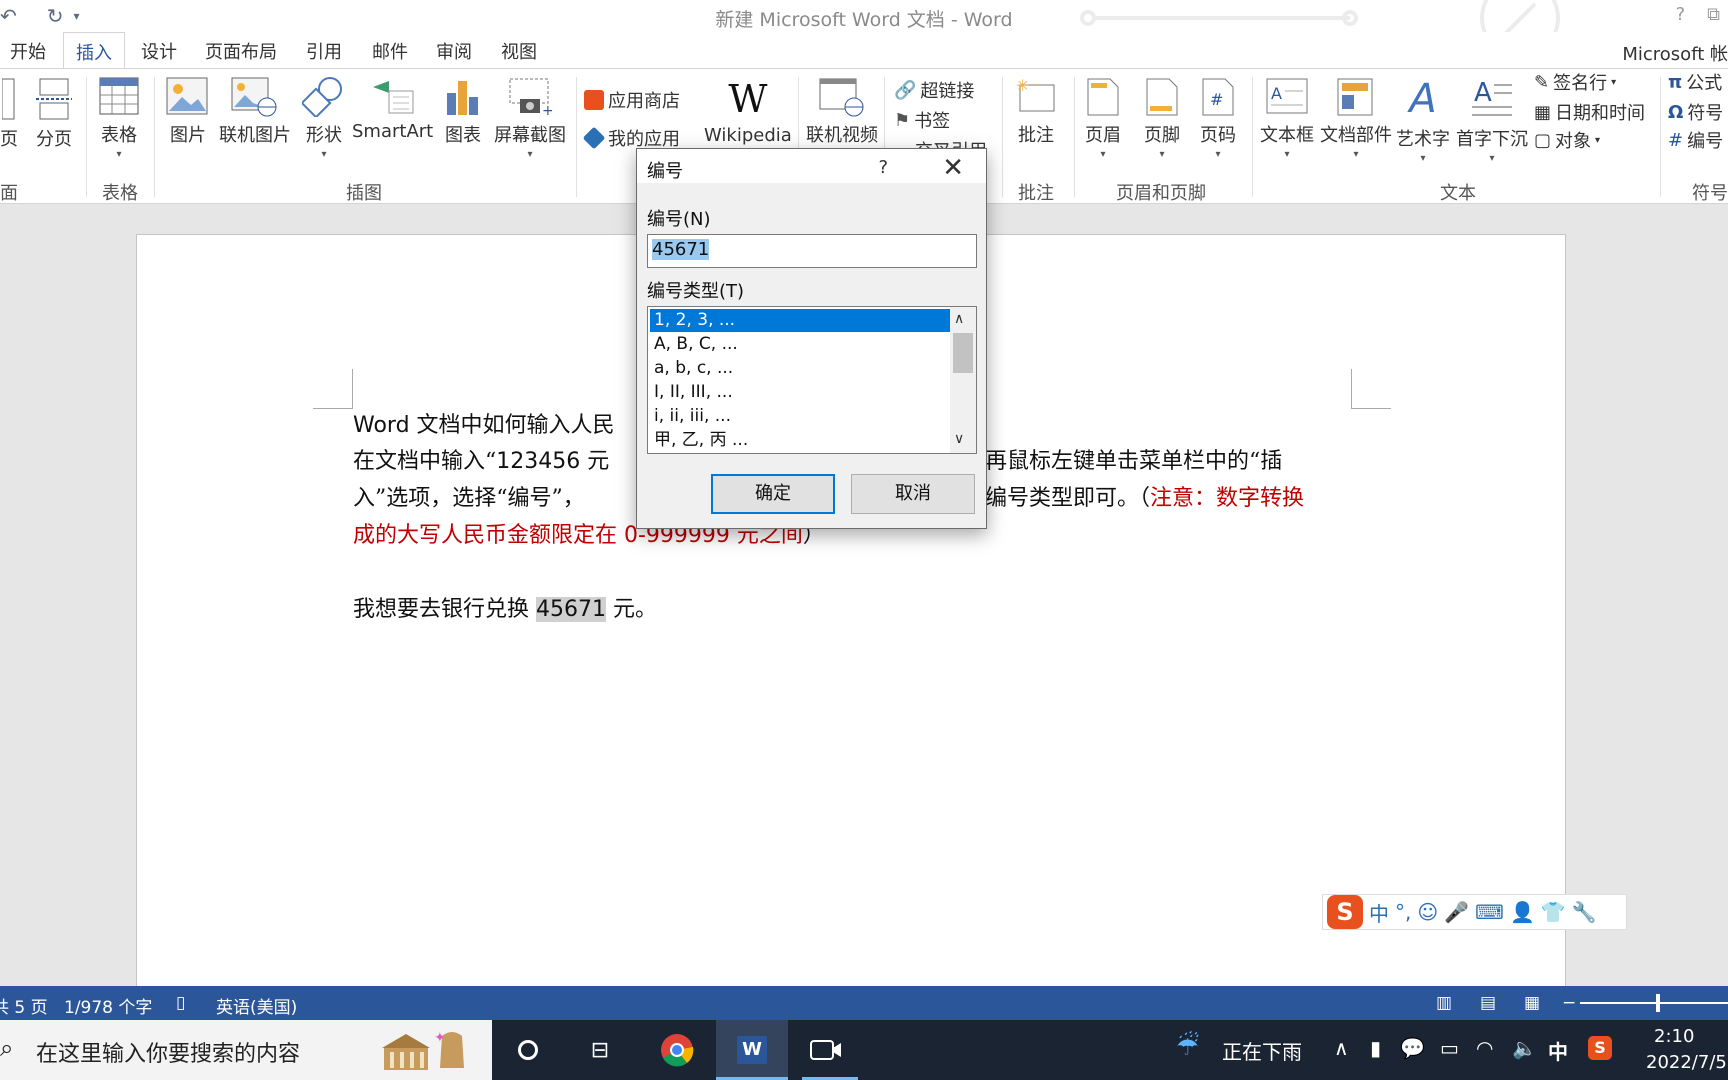 The width and height of the screenshot is (1728, 1080). I want to click on tray-expand-icon: ∧, so click(1341, 1048).